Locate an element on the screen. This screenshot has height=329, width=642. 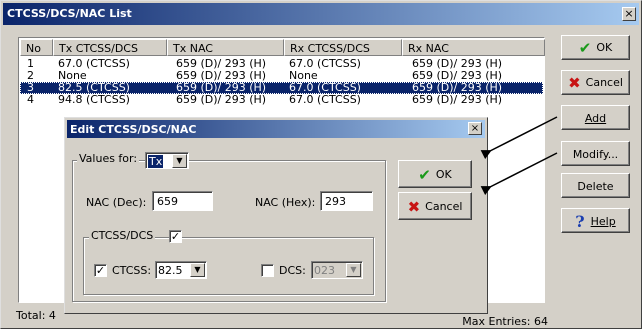
callout-arrow-ok is located at coordinates (519, 138).